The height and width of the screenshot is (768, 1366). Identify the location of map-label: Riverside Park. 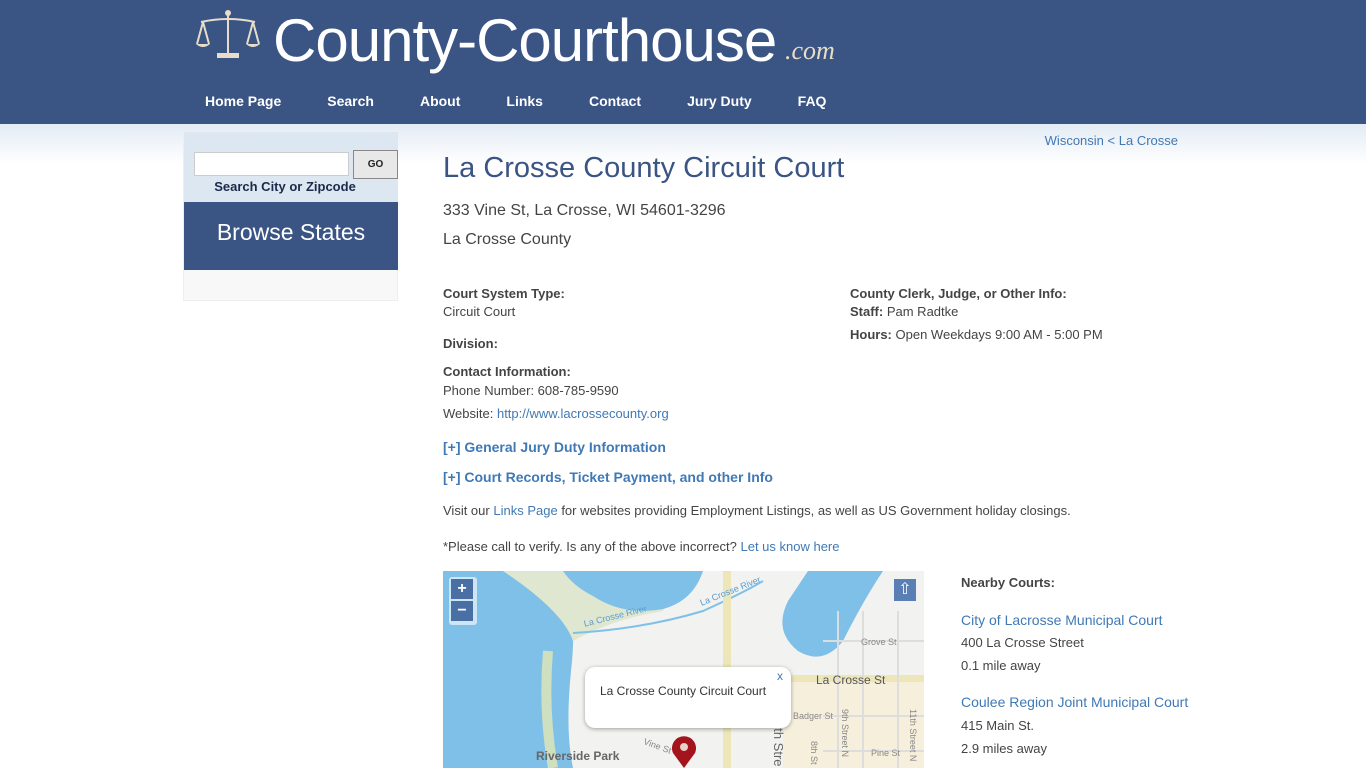
(578, 756).